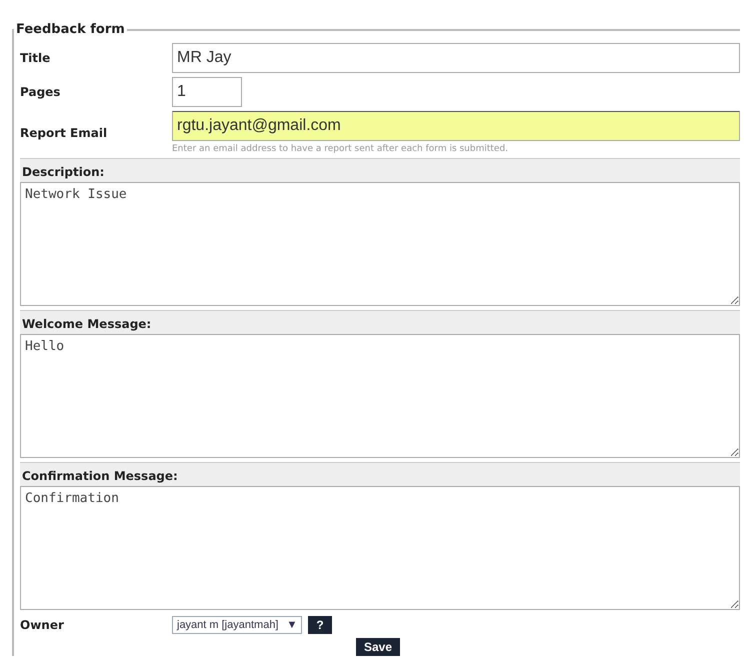  I want to click on form-legend: Feedback form, so click(70, 29).